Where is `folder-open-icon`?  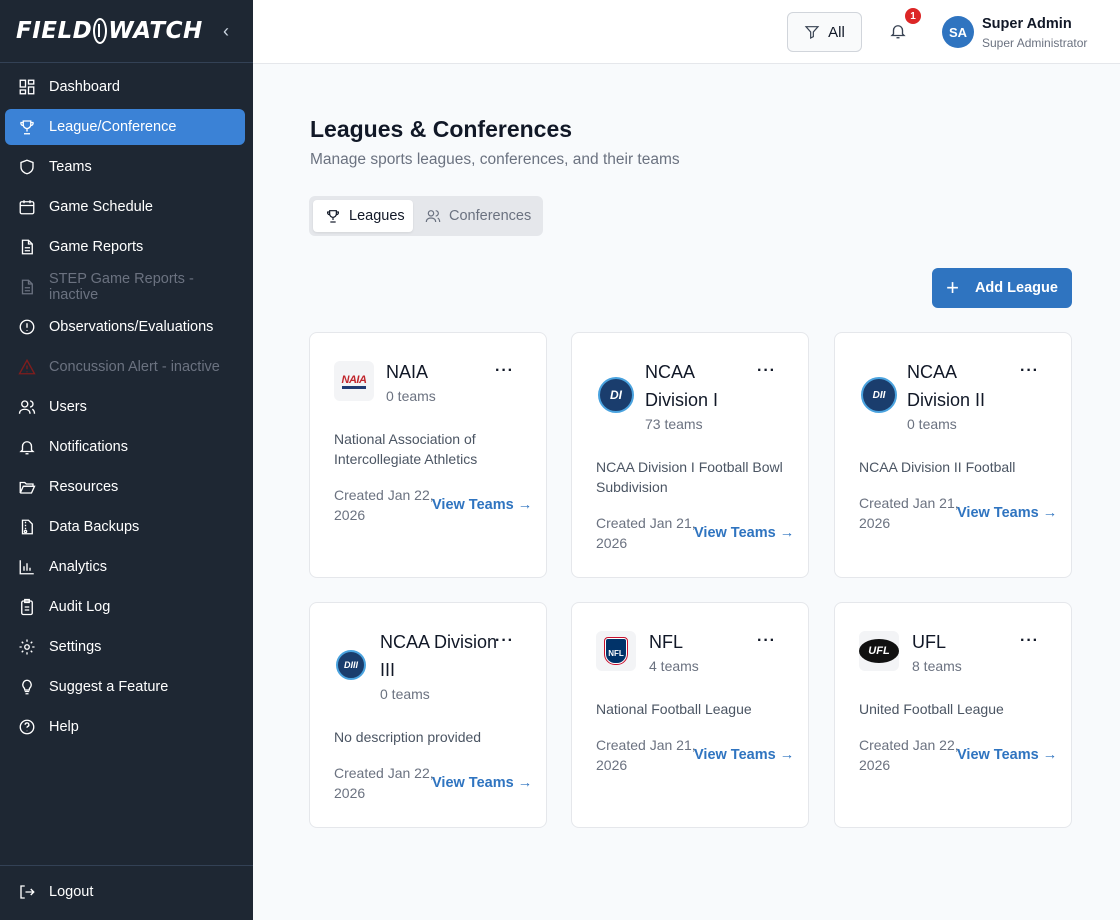
folder-open-icon is located at coordinates (27, 487).